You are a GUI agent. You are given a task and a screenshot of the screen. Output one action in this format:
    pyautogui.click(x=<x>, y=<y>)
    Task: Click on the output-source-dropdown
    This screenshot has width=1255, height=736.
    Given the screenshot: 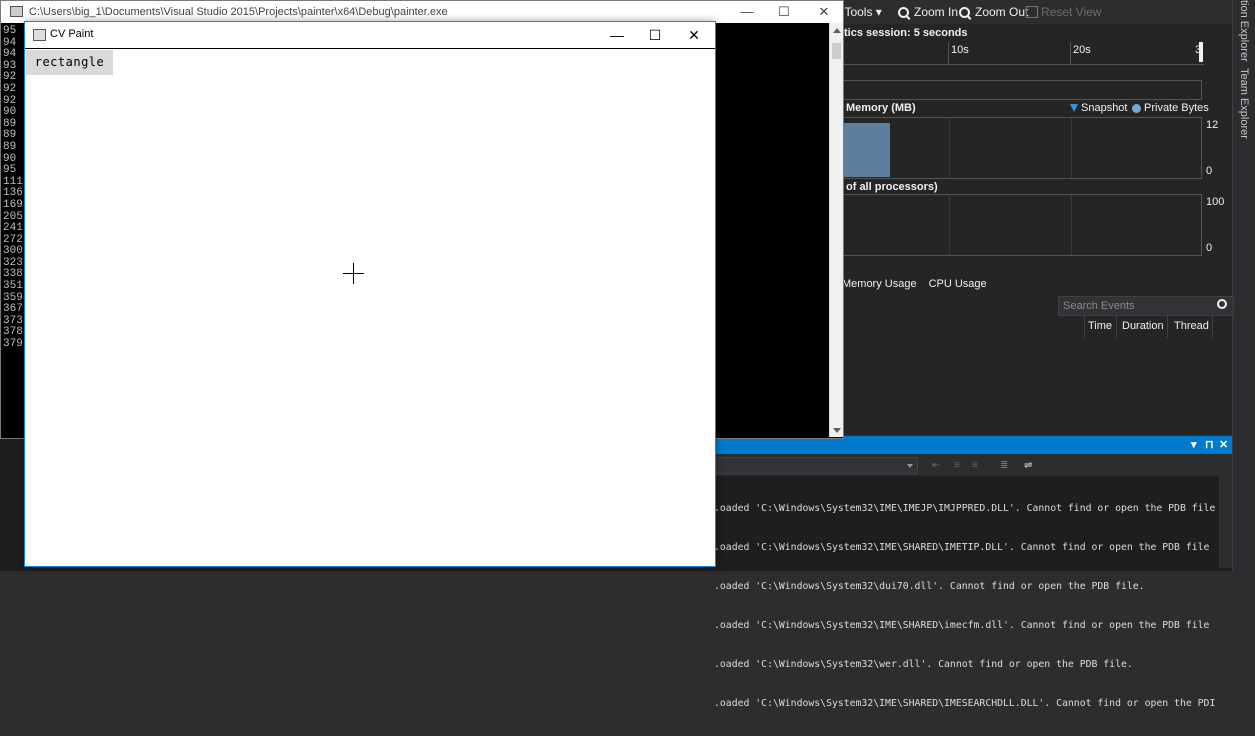 What is the action you would take?
    pyautogui.click(x=816, y=465)
    